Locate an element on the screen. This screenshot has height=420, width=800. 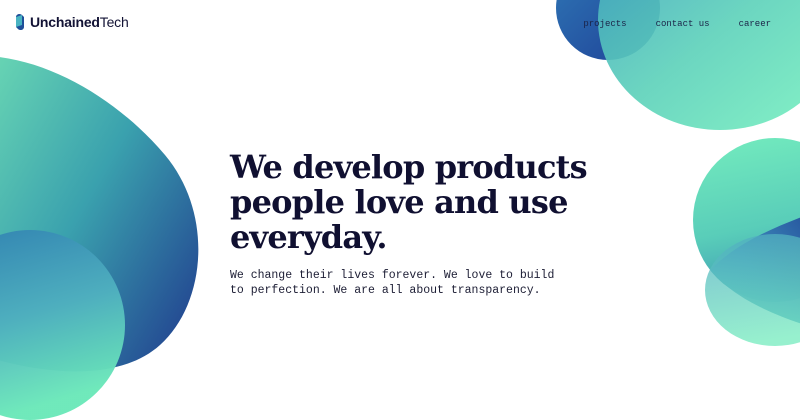
brand-logo: UnchainedTech is located at coordinates (71, 22).